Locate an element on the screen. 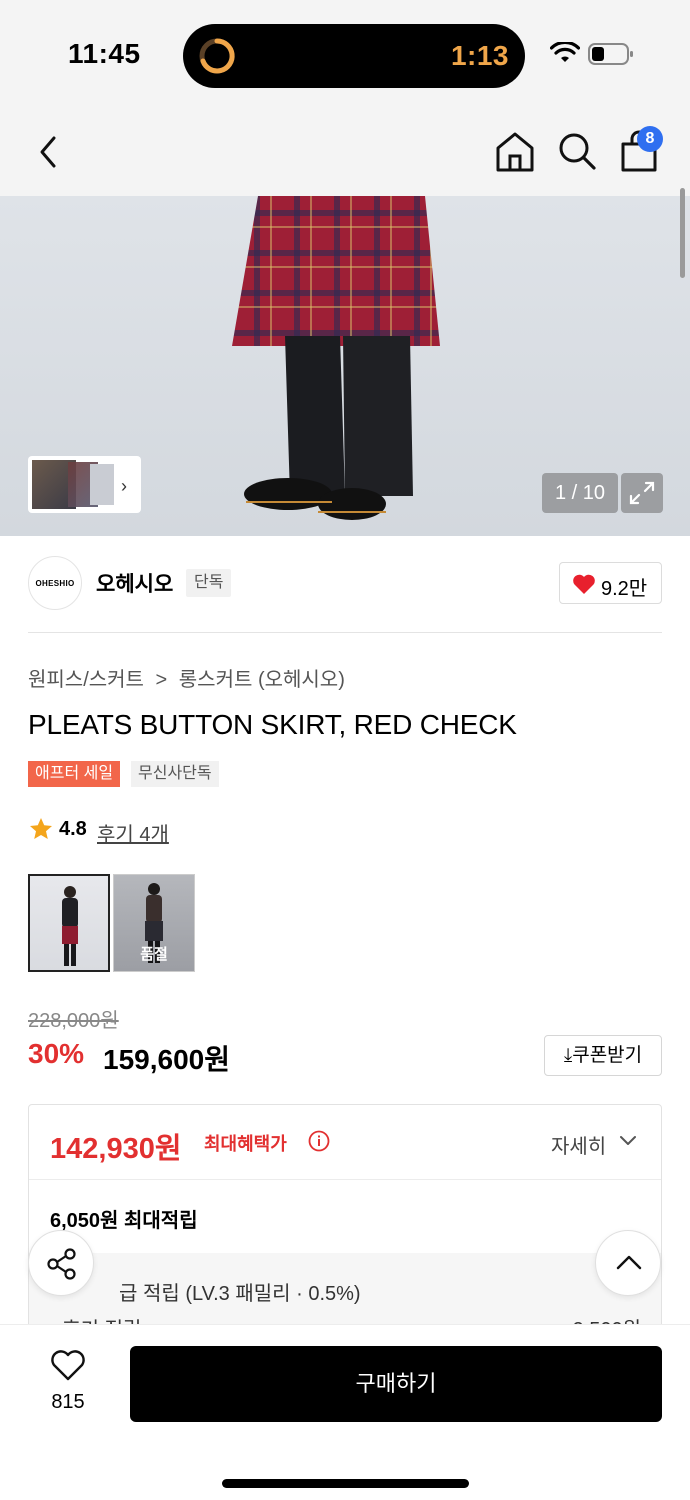 The height and width of the screenshot is (1500, 690). exclusive-tag: 단독 is located at coordinates (209, 583).